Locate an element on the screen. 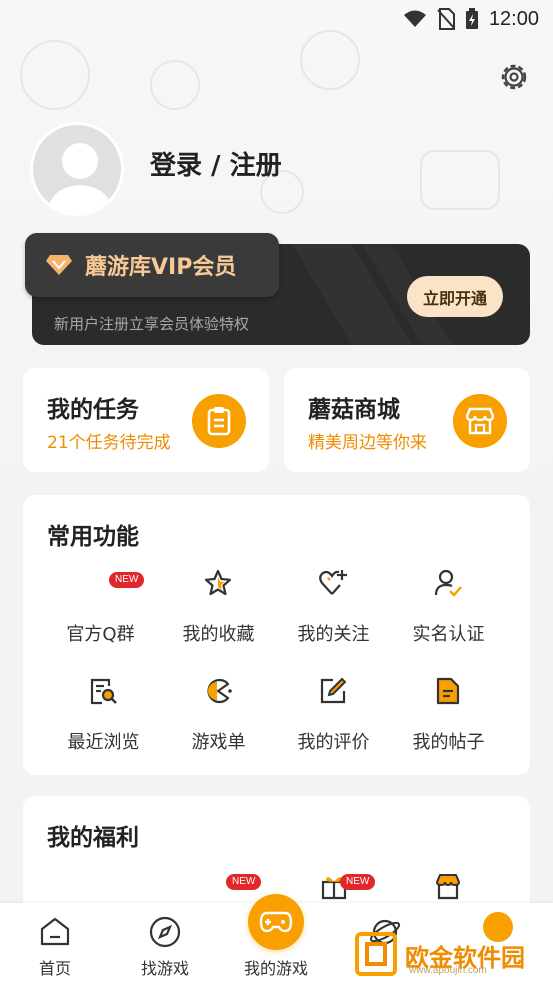 Image resolution: width=553 pixels, height=983 pixels. common-functions-title: 常用功能 is located at coordinates (93, 537).